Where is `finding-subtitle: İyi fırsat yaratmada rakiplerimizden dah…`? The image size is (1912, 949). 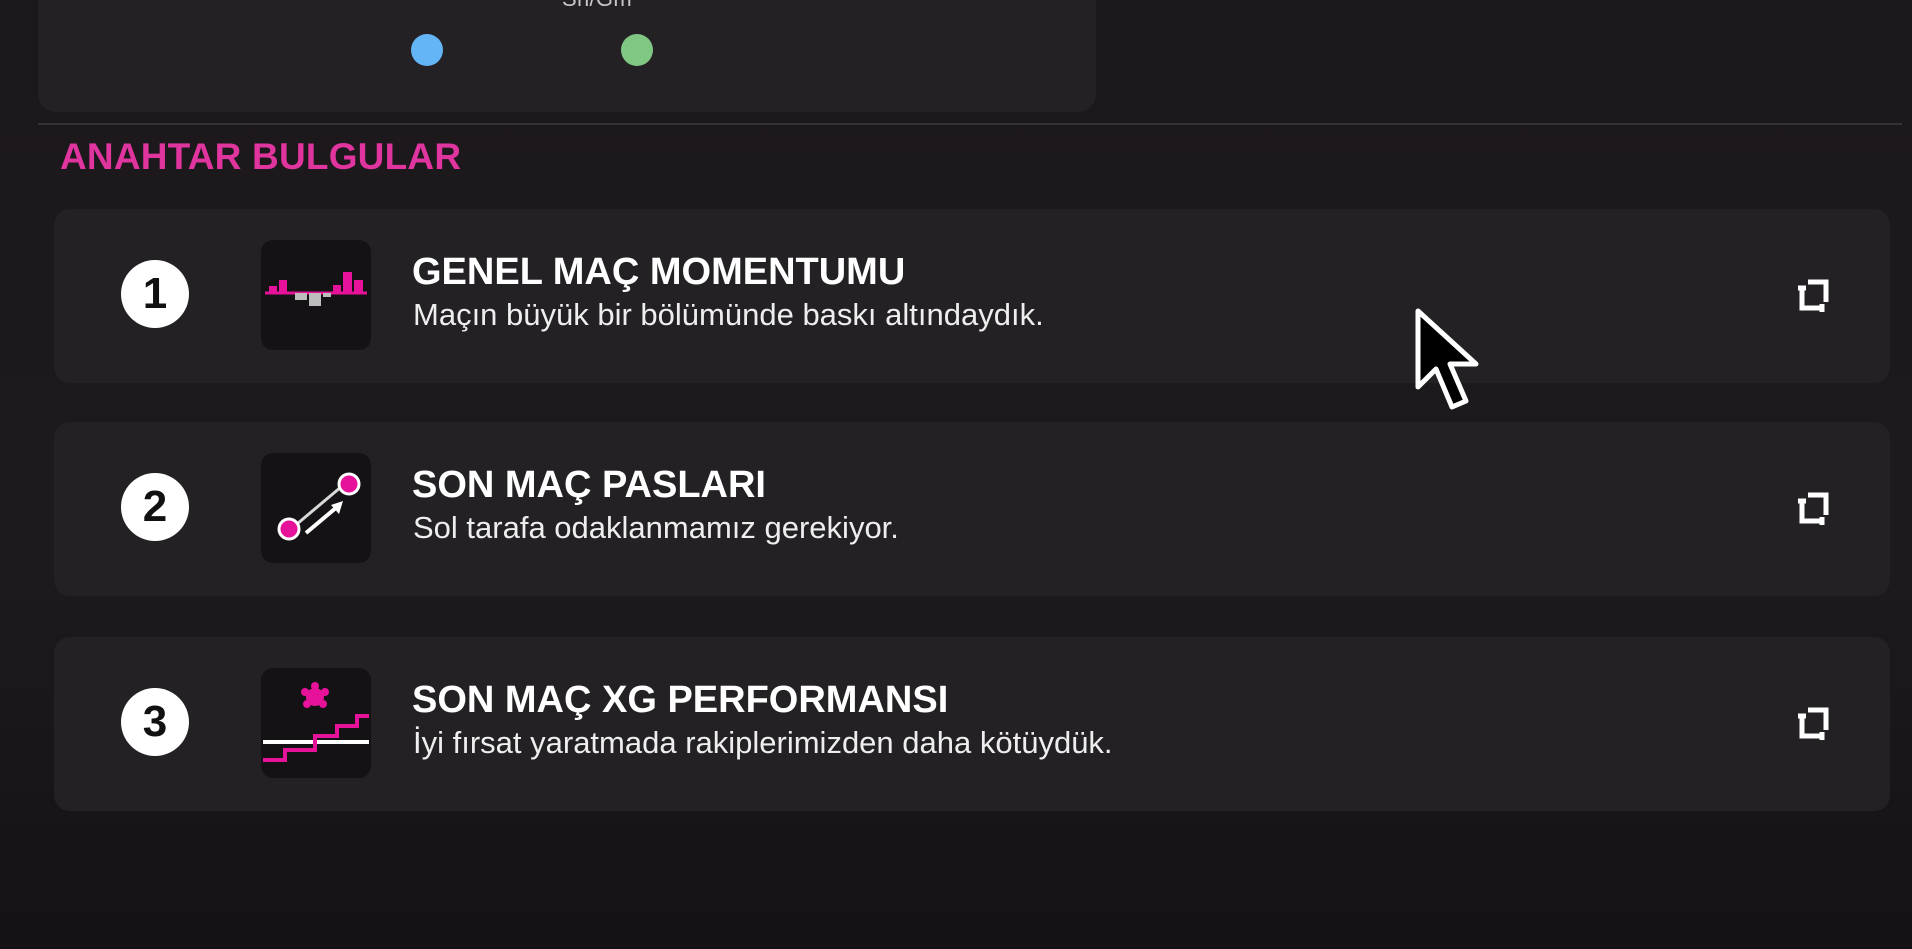
finding-subtitle: İyi fırsat yaratmada rakiplerimizden dah… is located at coordinates (763, 742).